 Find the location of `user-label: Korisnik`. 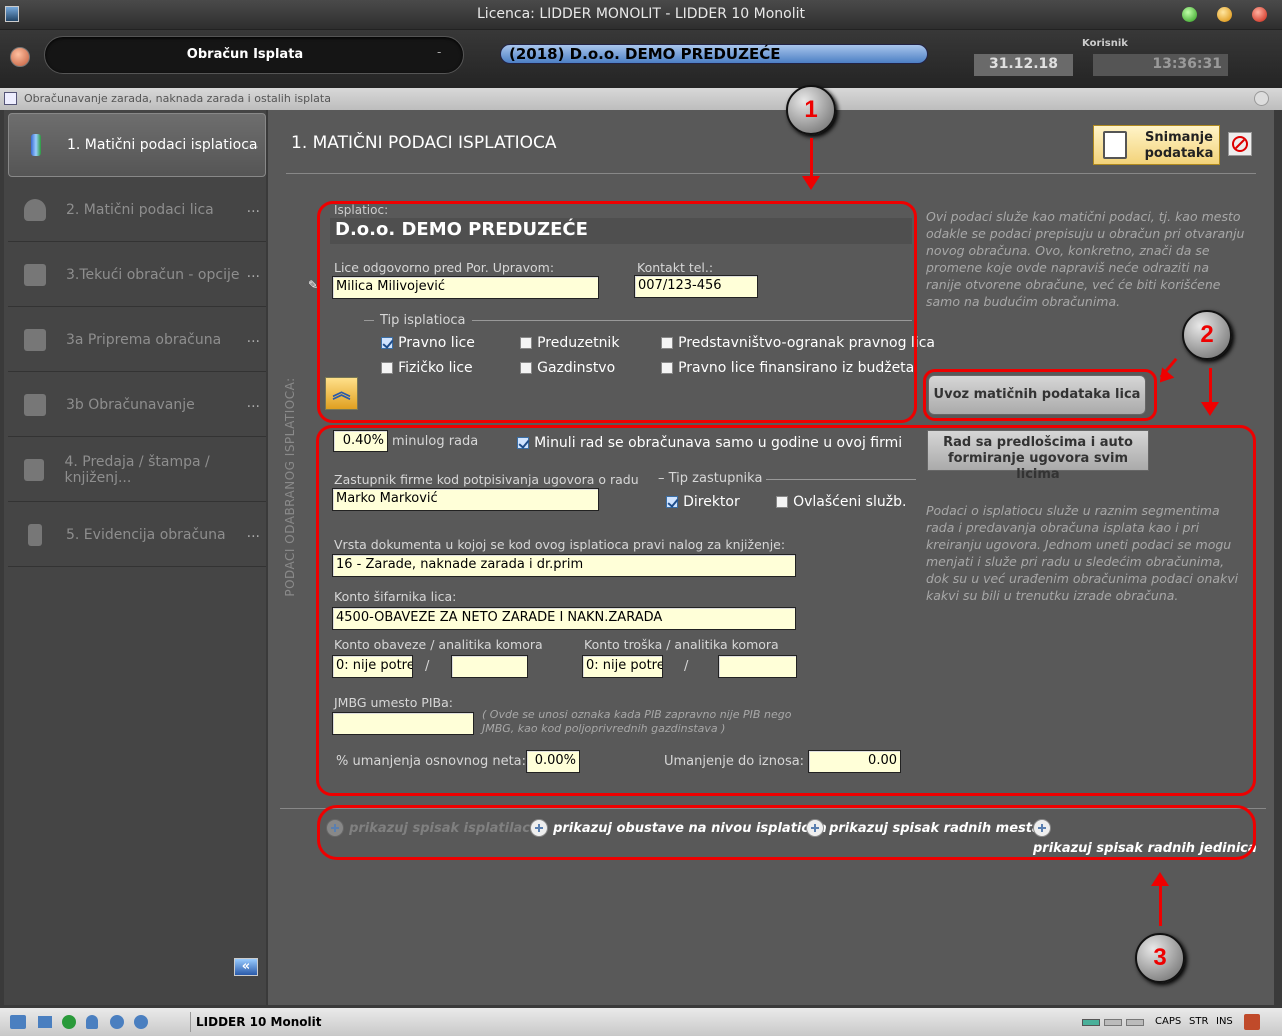

user-label: Korisnik is located at coordinates (1105, 43).